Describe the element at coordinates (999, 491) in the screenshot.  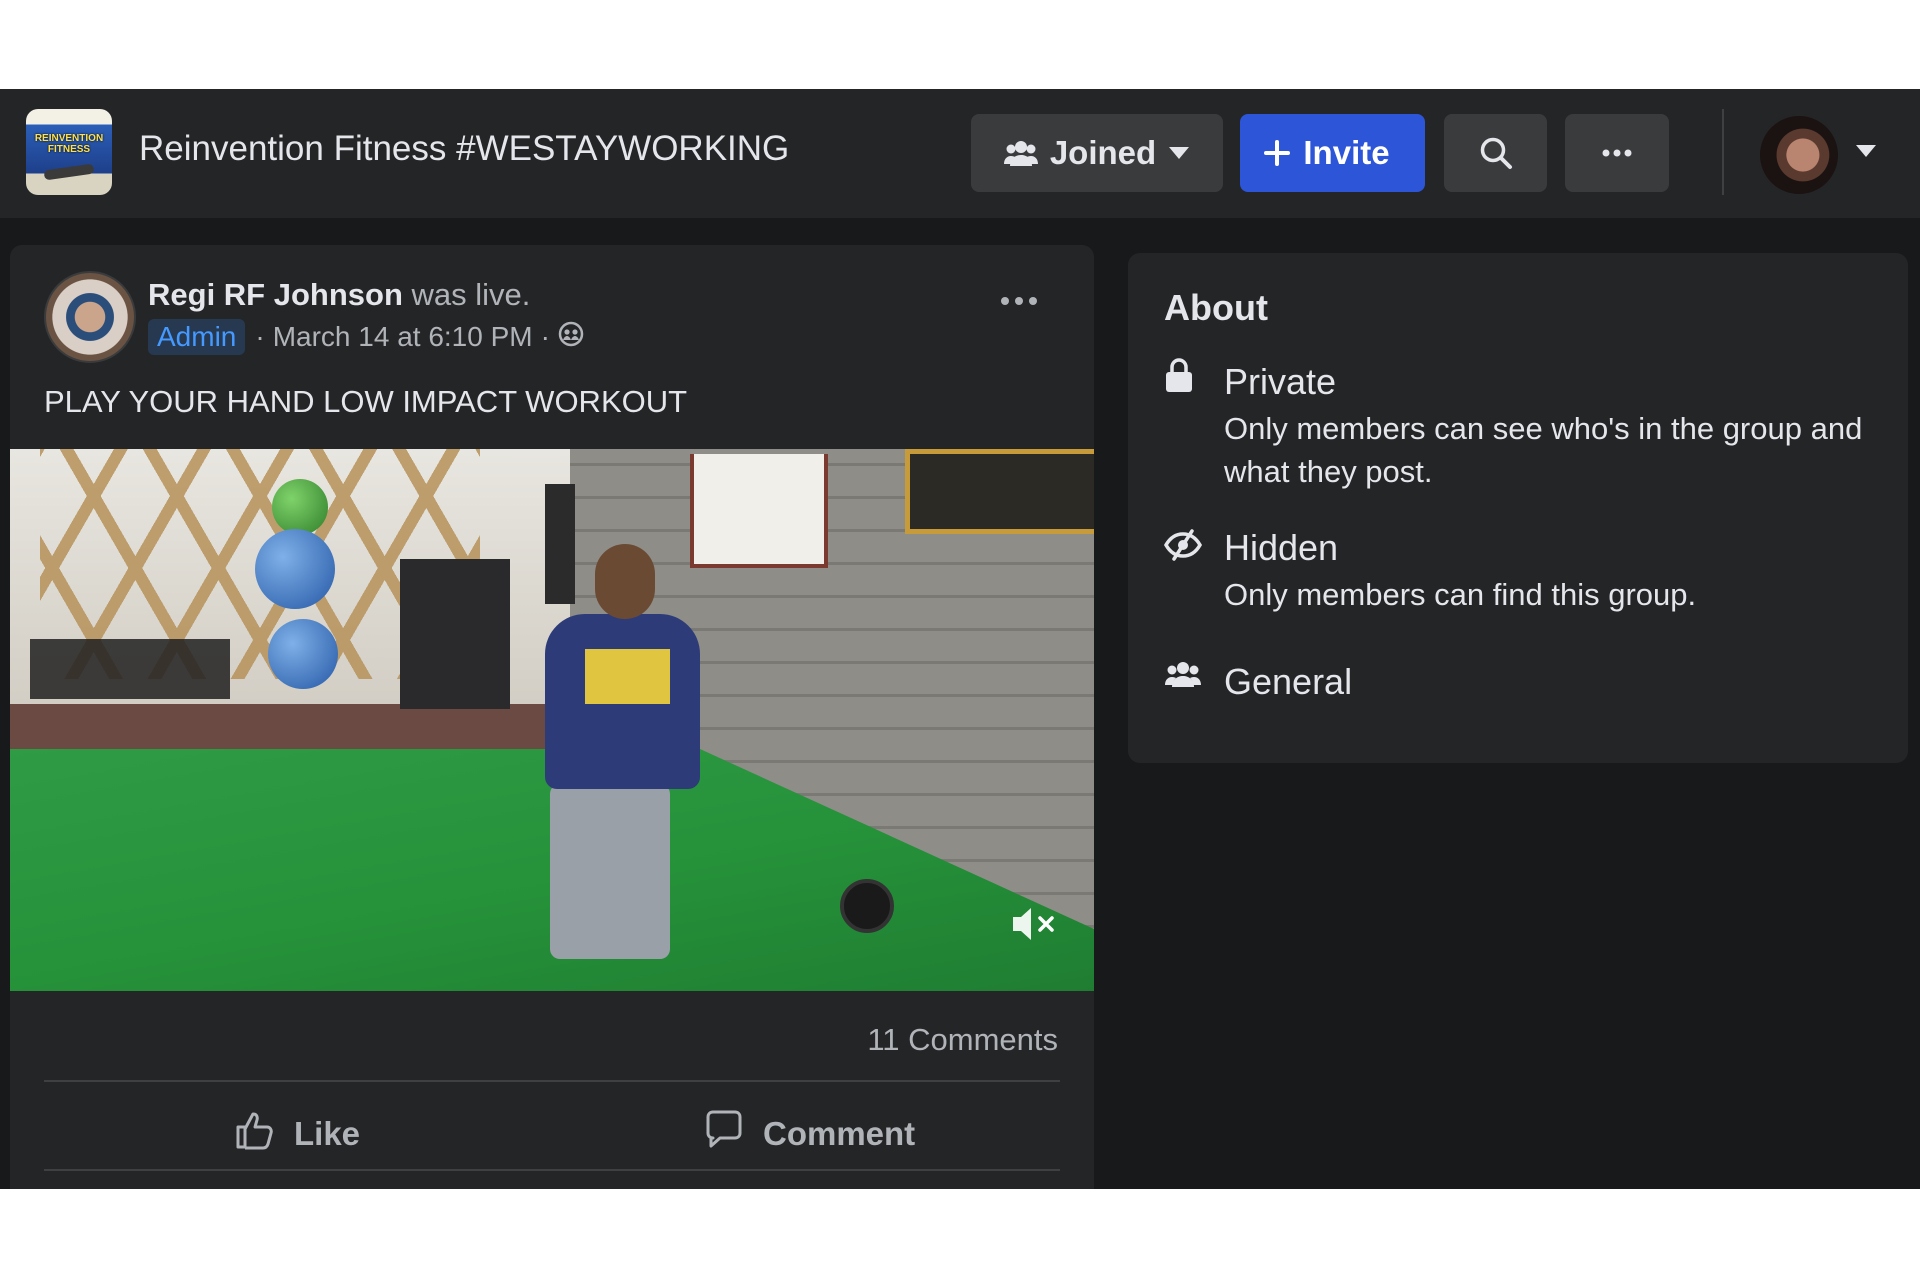
I see `video-scene-banner` at that location.